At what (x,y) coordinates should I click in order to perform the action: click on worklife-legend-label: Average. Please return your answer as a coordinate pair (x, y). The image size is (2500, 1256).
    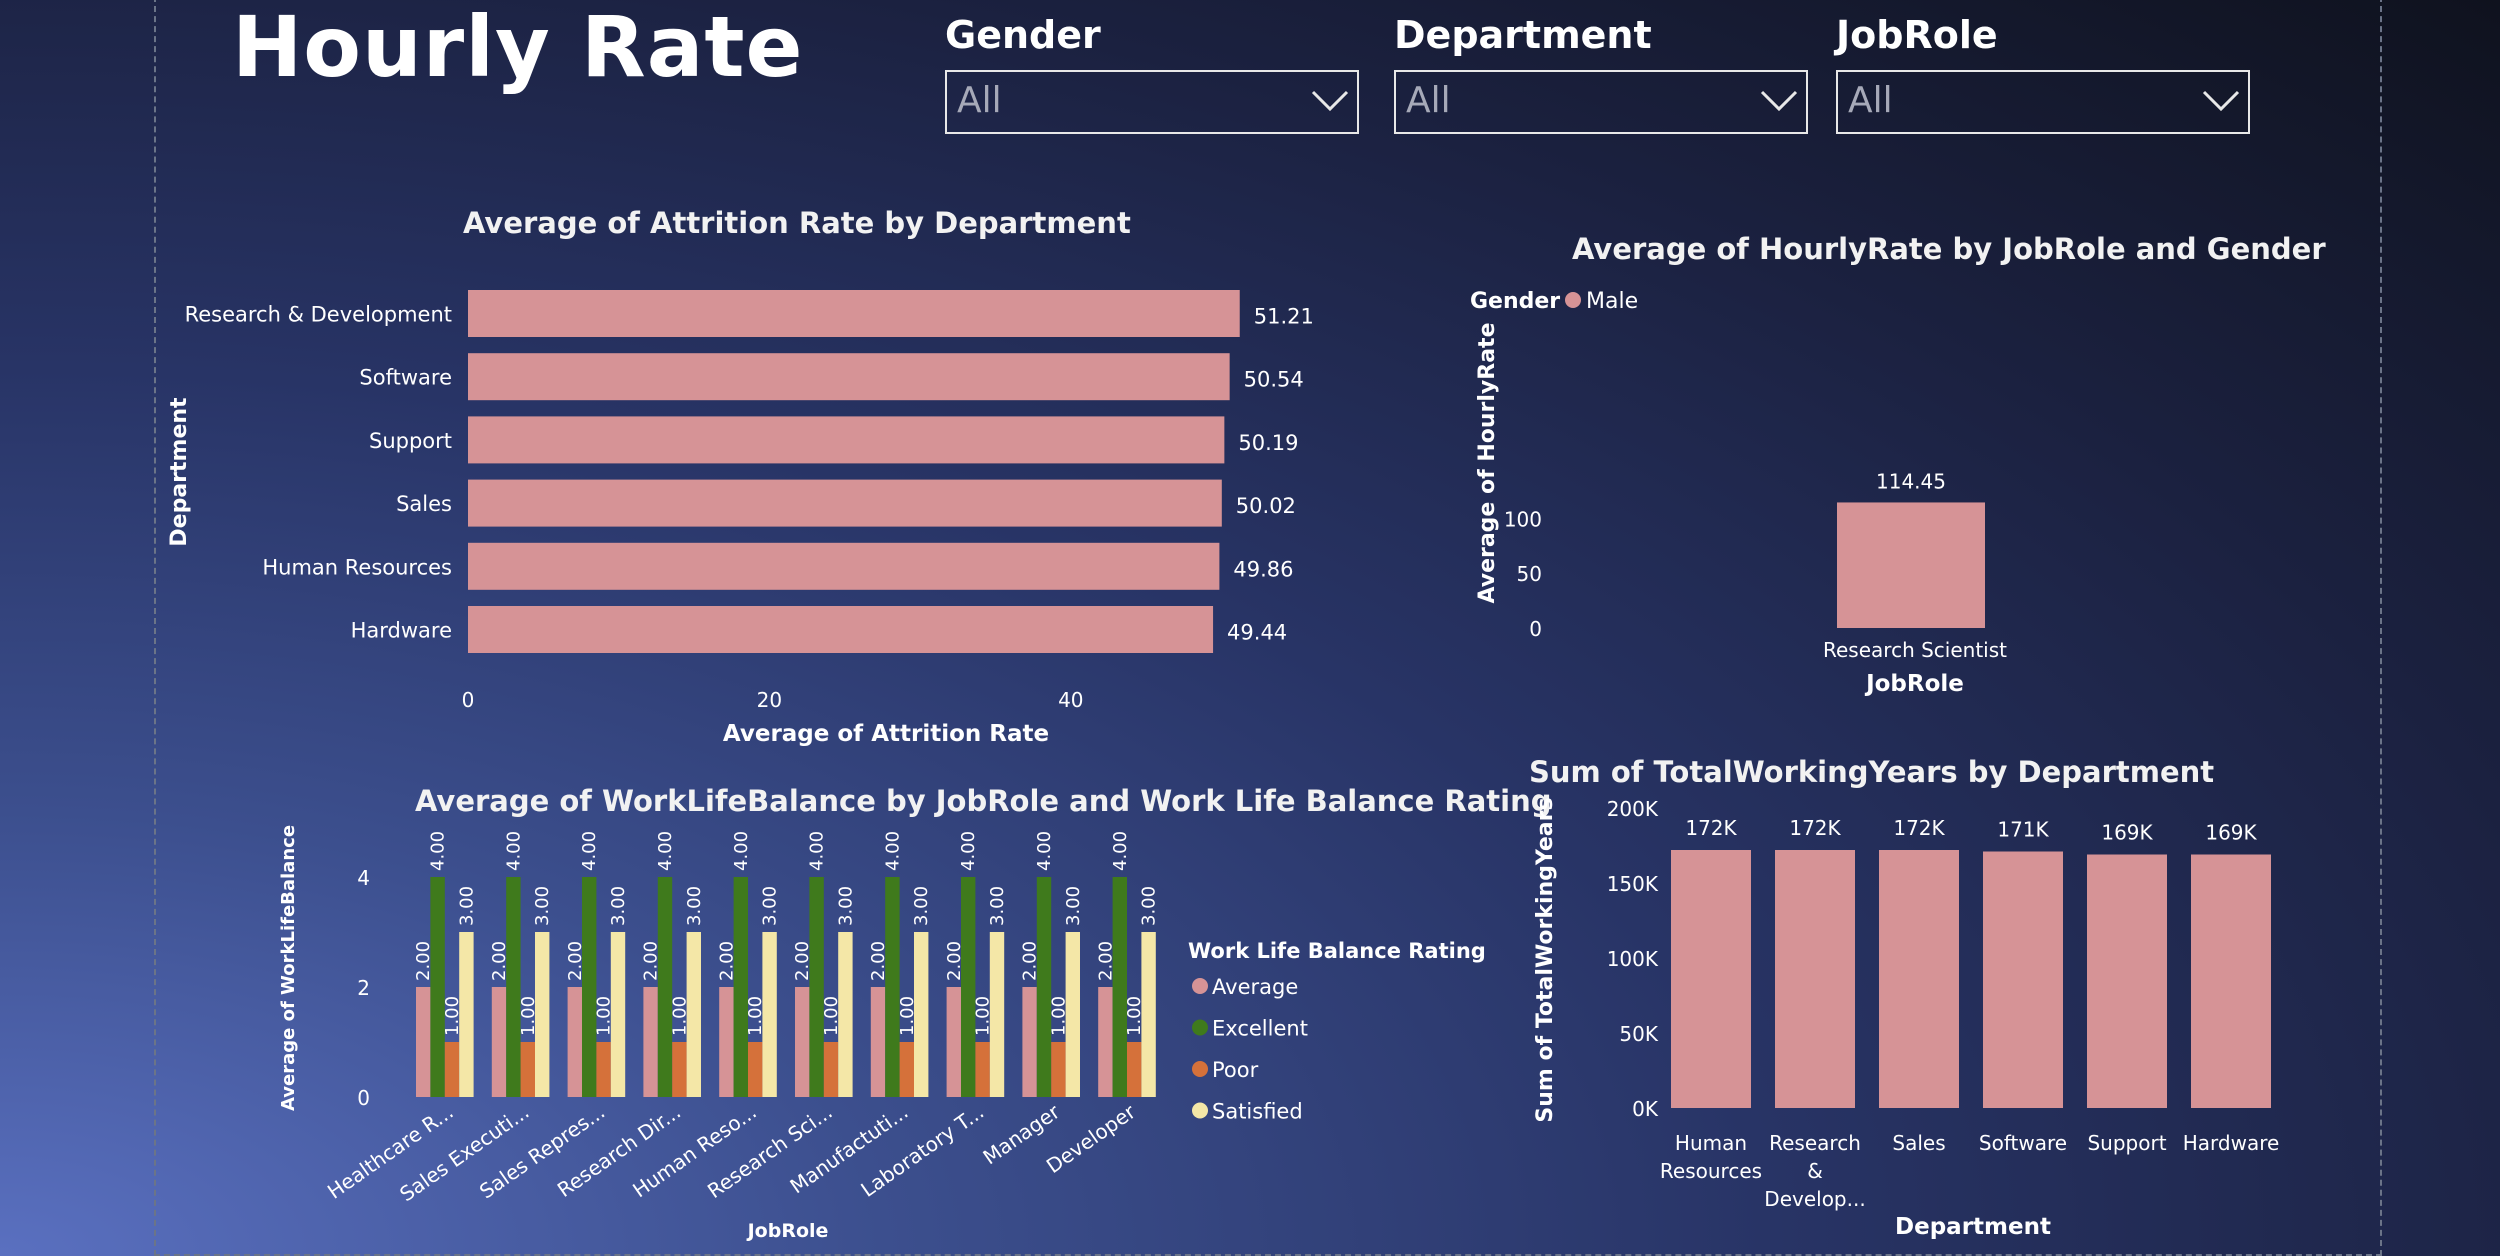
    Looking at the image, I should click on (1255, 987).